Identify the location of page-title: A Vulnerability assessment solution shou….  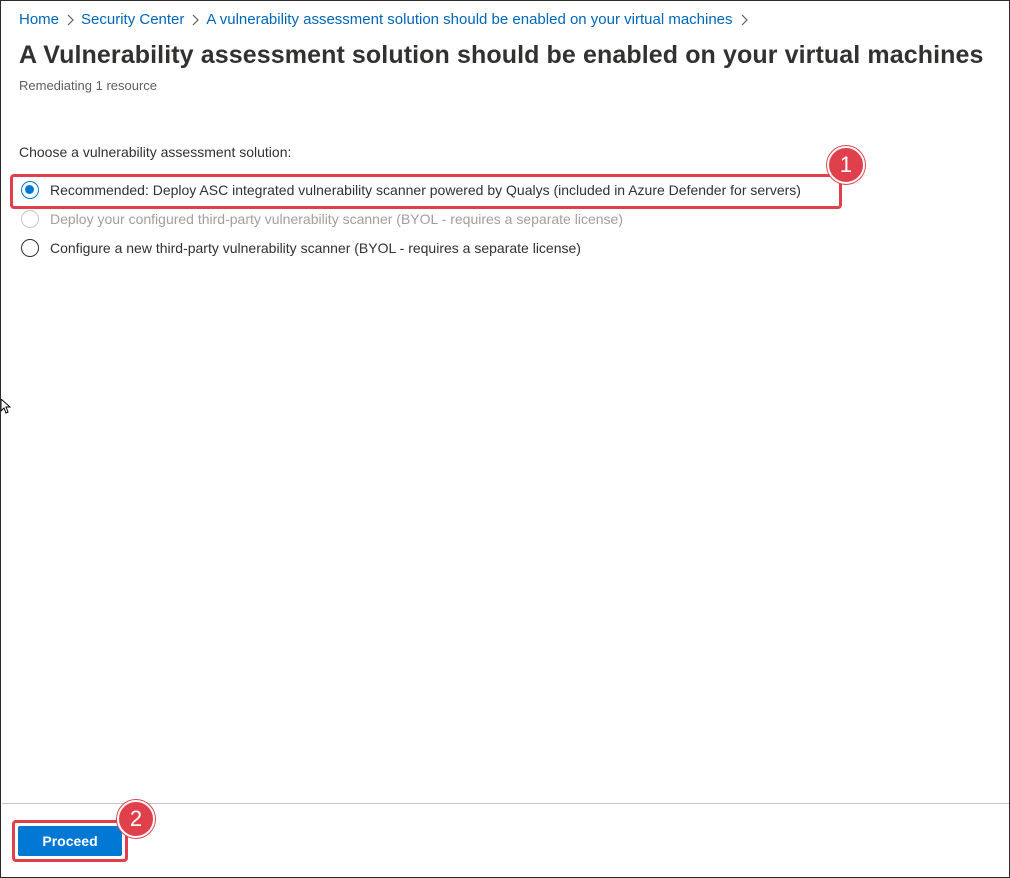
(501, 55).